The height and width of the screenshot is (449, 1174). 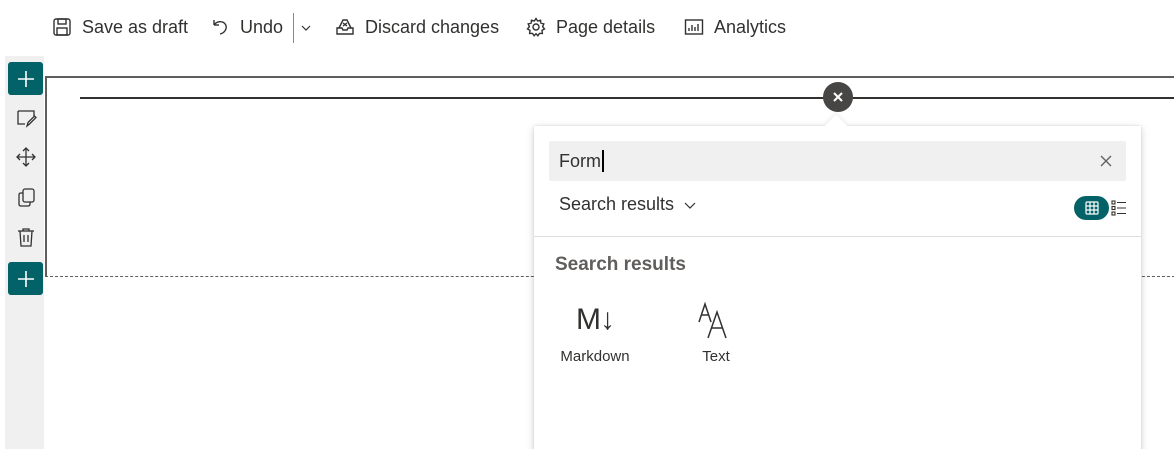 I want to click on search-input-value: Form, so click(x=581, y=161).